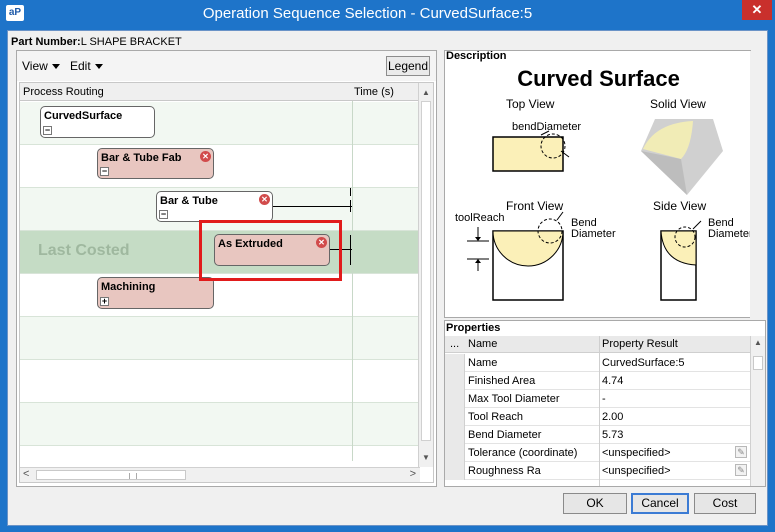 The image size is (775, 532). What do you see at coordinates (220, 92) in the screenshot?
I see `routing-grid-header: Process Routing Time (s)` at bounding box center [220, 92].